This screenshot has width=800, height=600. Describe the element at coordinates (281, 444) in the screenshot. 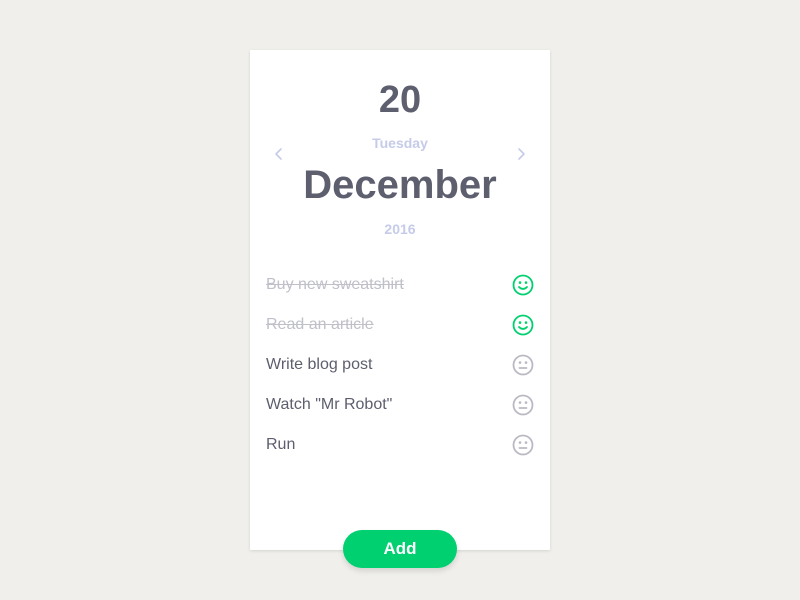

I see `task-label: Run` at that location.